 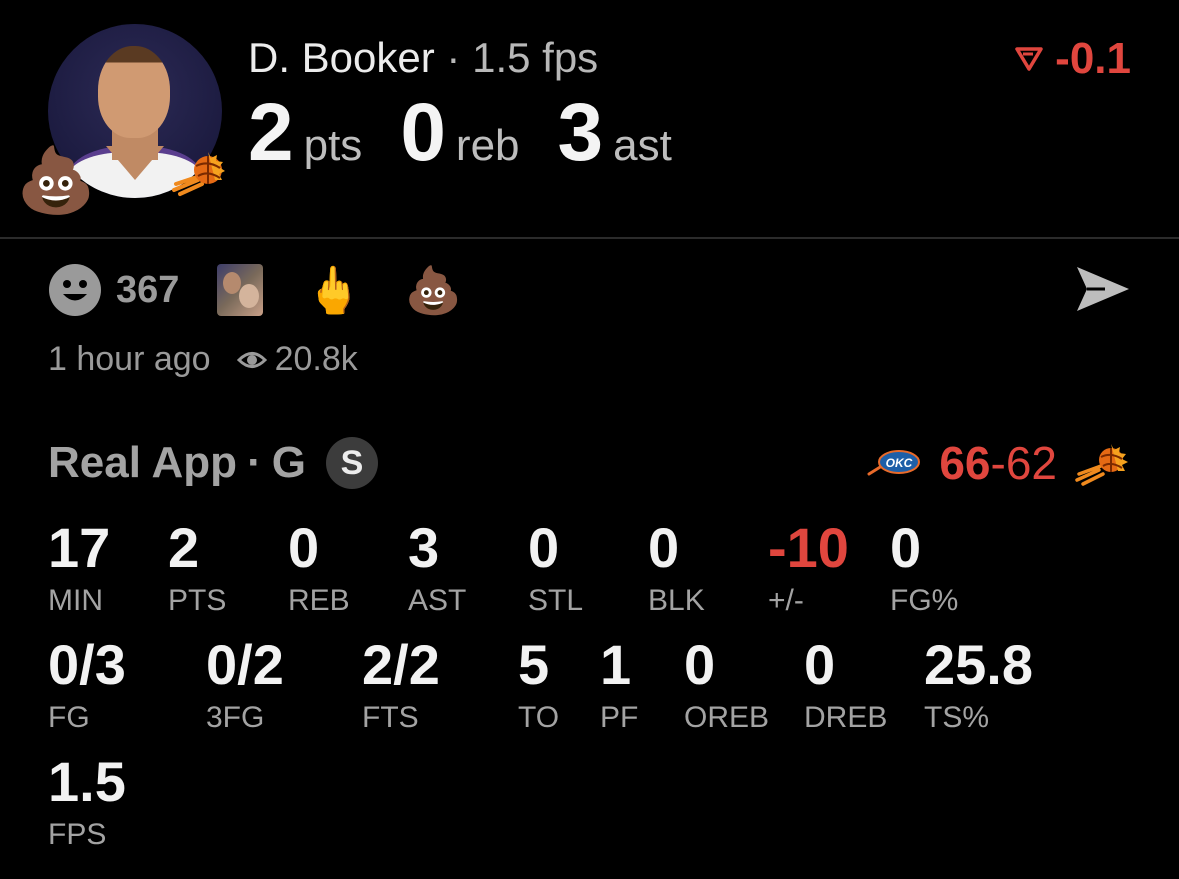 I want to click on reaction-count: 367, so click(x=147, y=290).